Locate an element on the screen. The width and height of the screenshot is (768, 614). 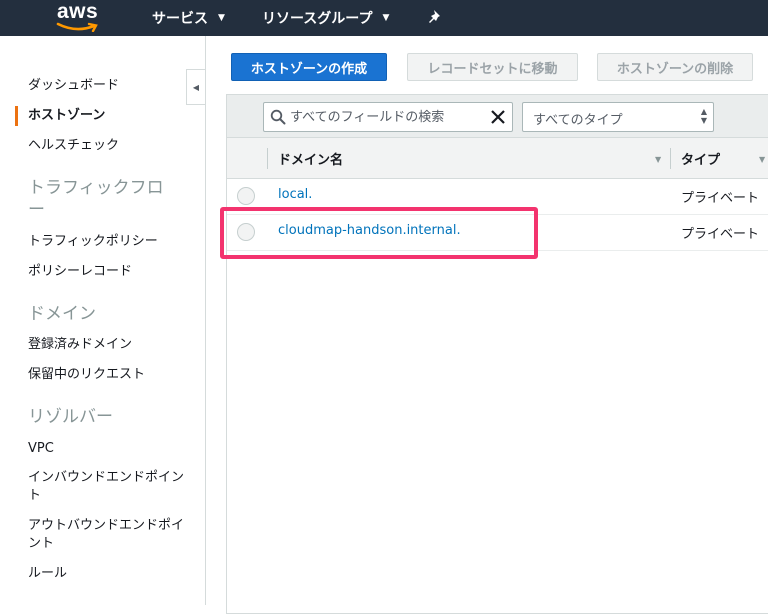
sidebar-item-outbound-endpoints: アウトバウンドエンドポイント is located at coordinates (108, 535).